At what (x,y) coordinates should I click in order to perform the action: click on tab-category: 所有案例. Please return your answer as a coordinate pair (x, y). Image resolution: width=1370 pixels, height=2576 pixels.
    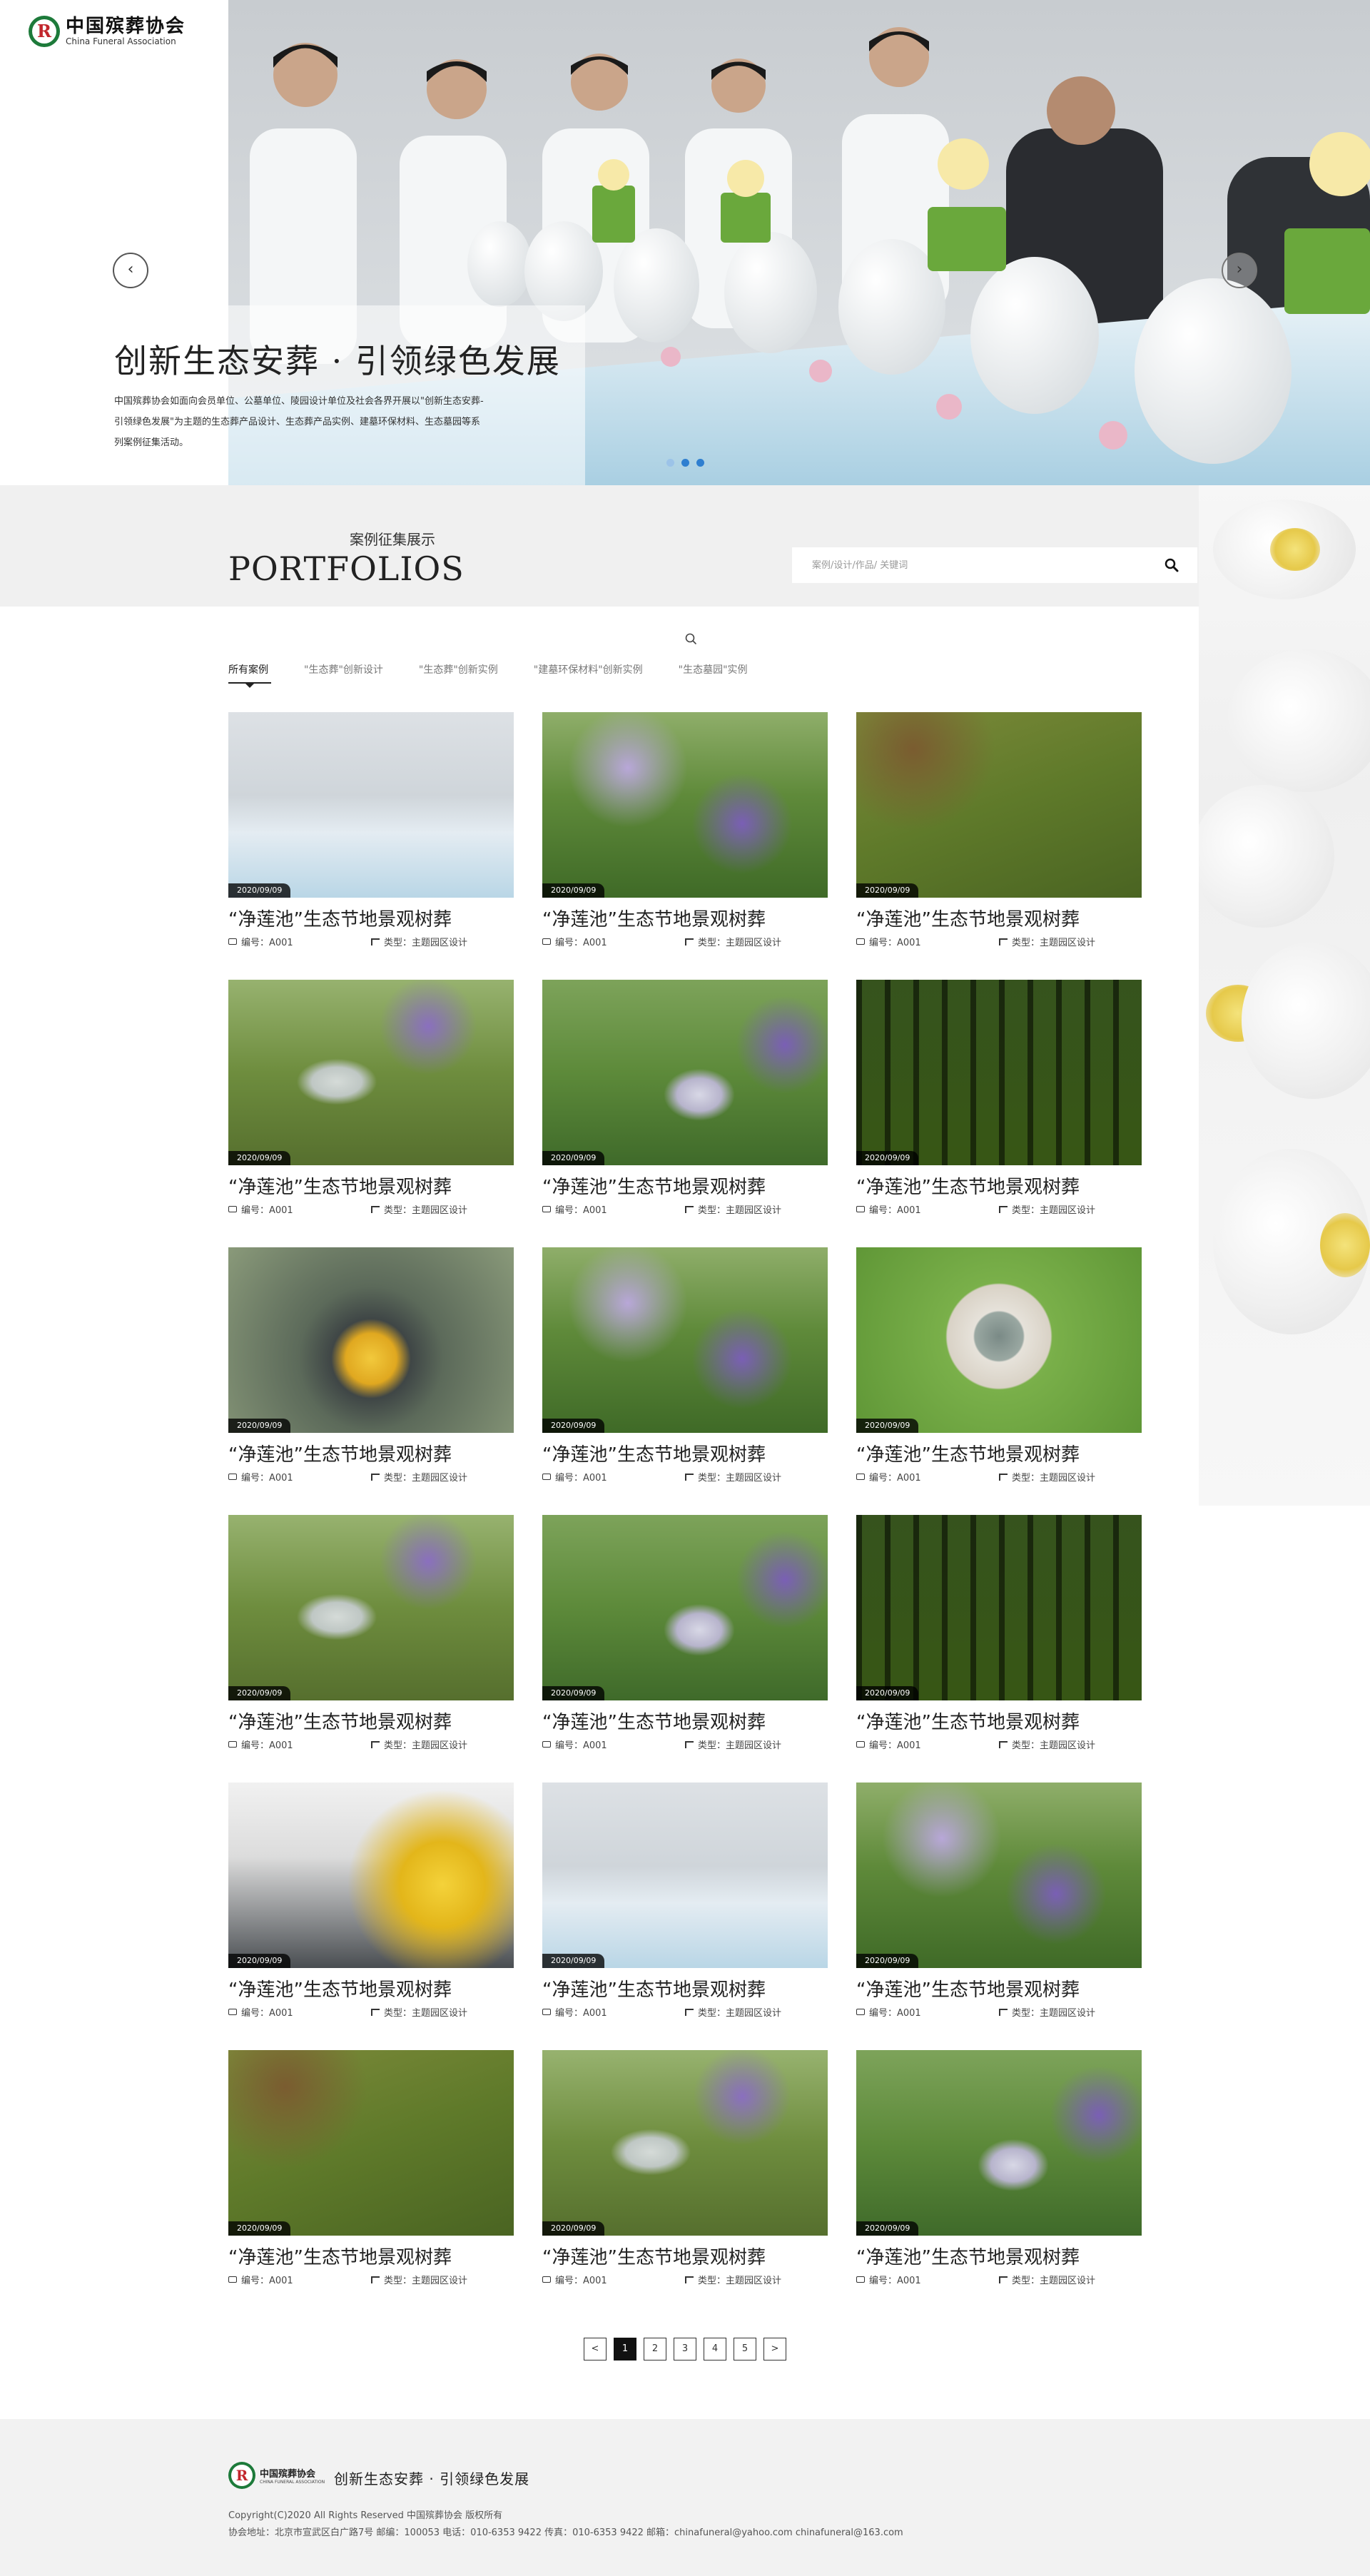
    Looking at the image, I should click on (249, 675).